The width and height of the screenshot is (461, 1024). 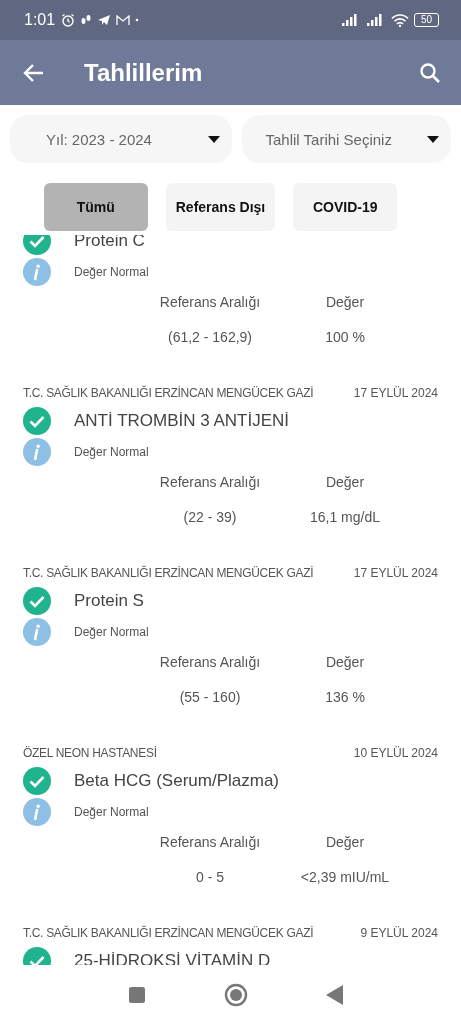 I want to click on reference-range: (22 - 39), so click(x=210, y=517).